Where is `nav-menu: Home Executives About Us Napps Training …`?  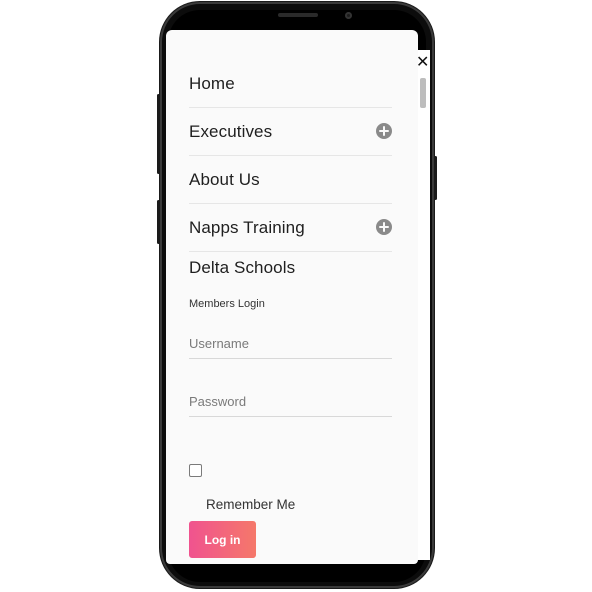
nav-menu: Home Executives About Us Napps Training … is located at coordinates (290, 172).